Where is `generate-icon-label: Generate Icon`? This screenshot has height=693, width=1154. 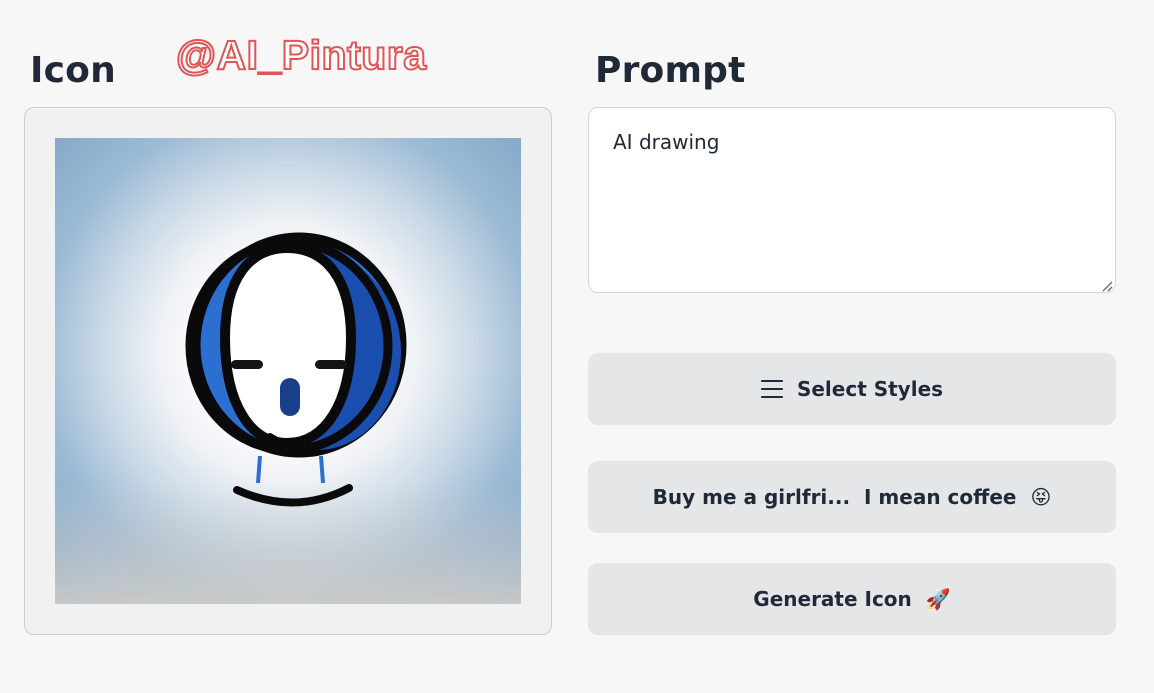 generate-icon-label: Generate Icon is located at coordinates (832, 599).